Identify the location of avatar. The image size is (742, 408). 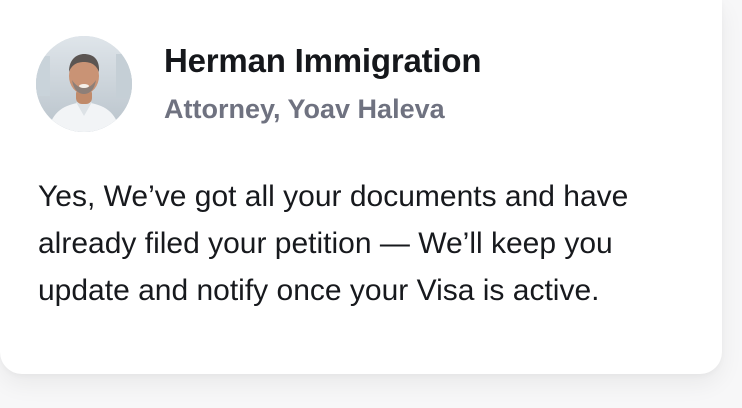
(84, 84).